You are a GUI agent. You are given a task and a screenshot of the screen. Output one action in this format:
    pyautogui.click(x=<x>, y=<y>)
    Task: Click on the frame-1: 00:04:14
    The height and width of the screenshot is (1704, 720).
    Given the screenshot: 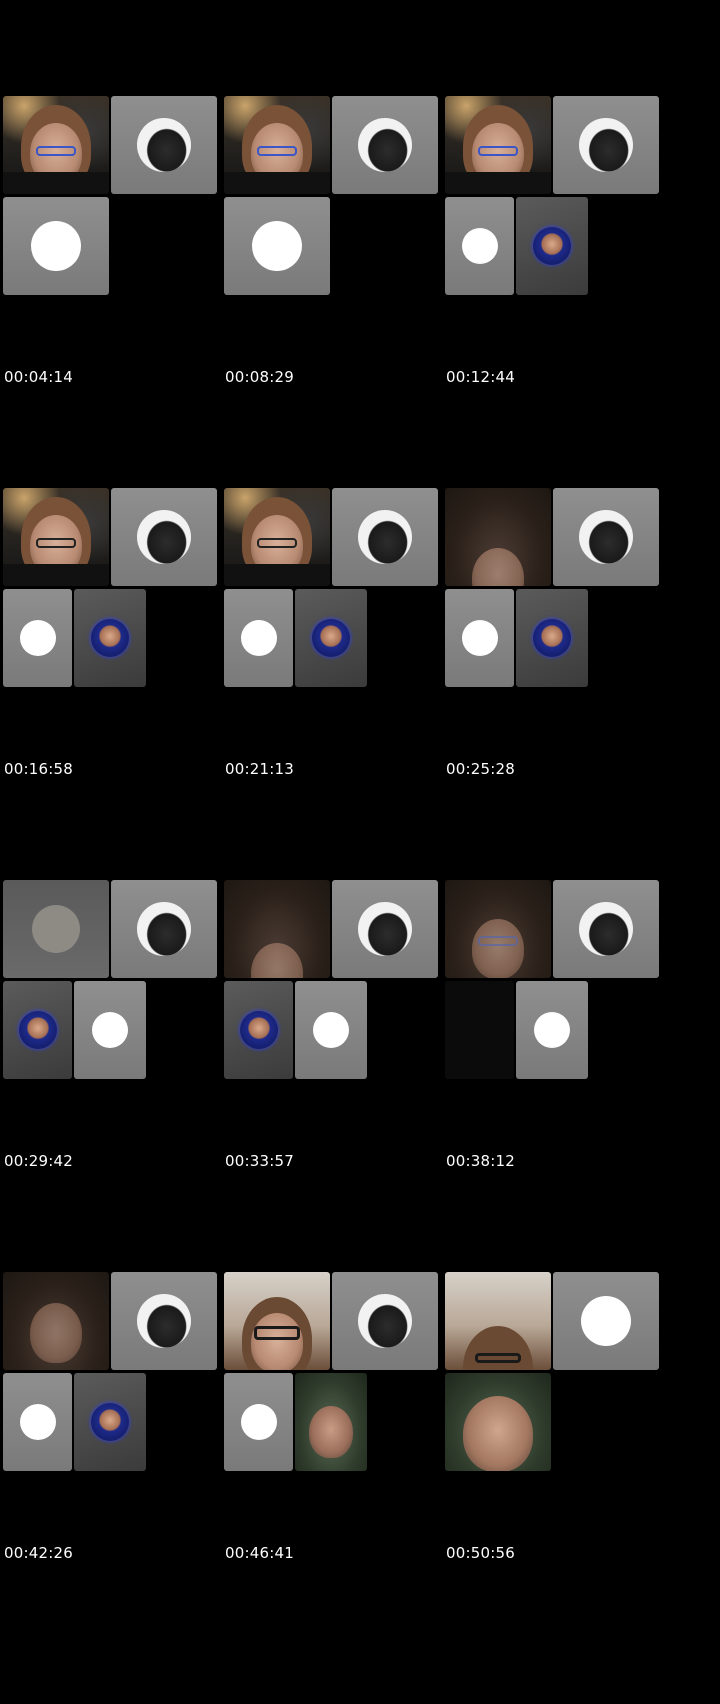 What is the action you would take?
    pyautogui.click(x=116, y=213)
    